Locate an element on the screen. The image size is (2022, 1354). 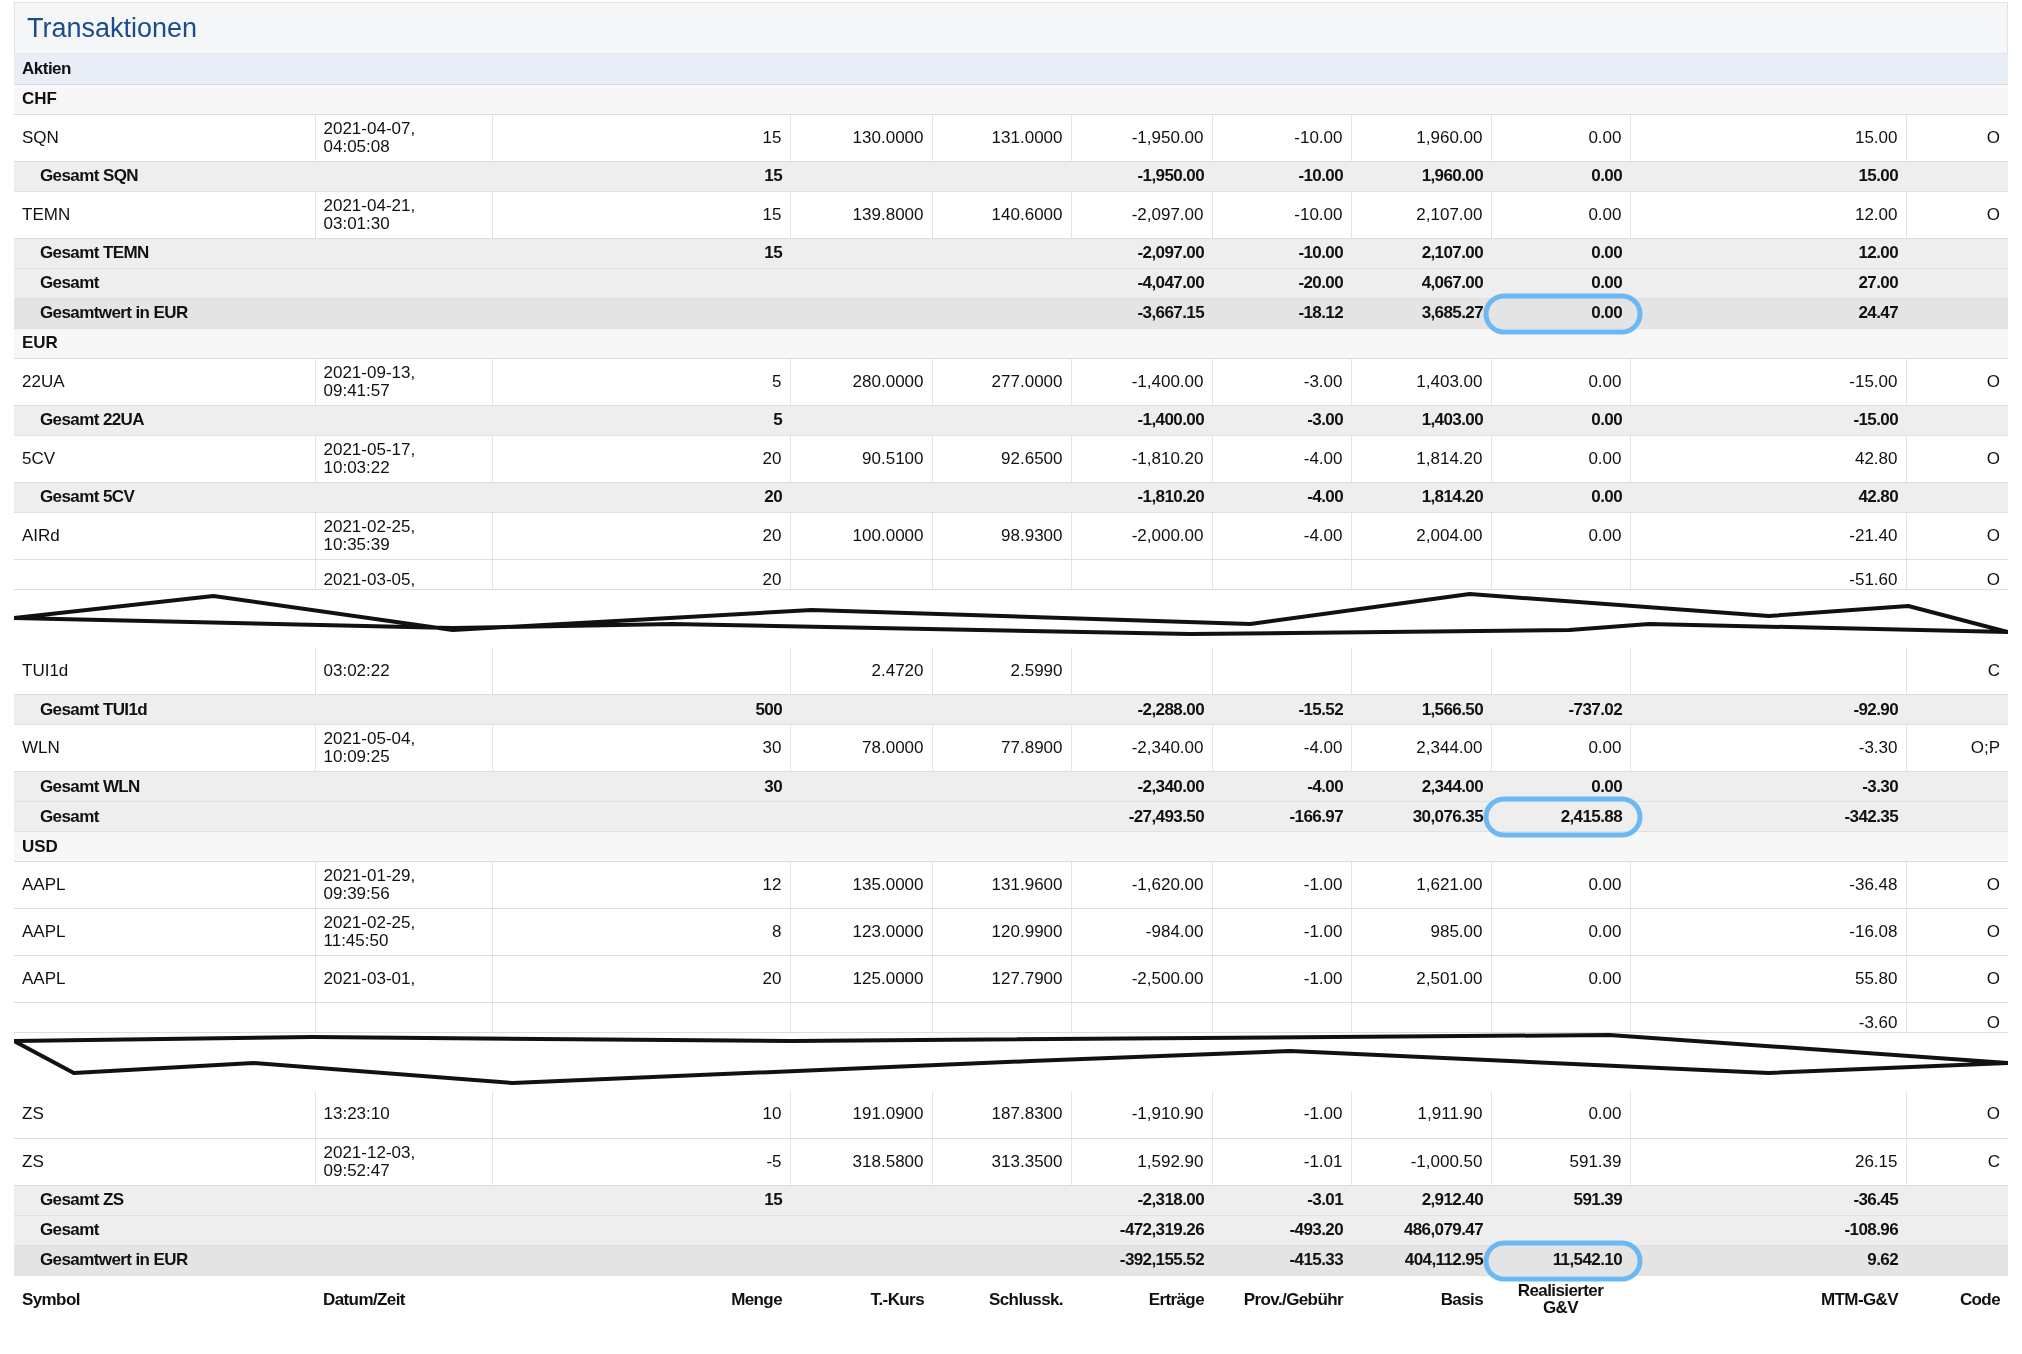
table-cell: 591.39 is located at coordinates (1595, 1161).